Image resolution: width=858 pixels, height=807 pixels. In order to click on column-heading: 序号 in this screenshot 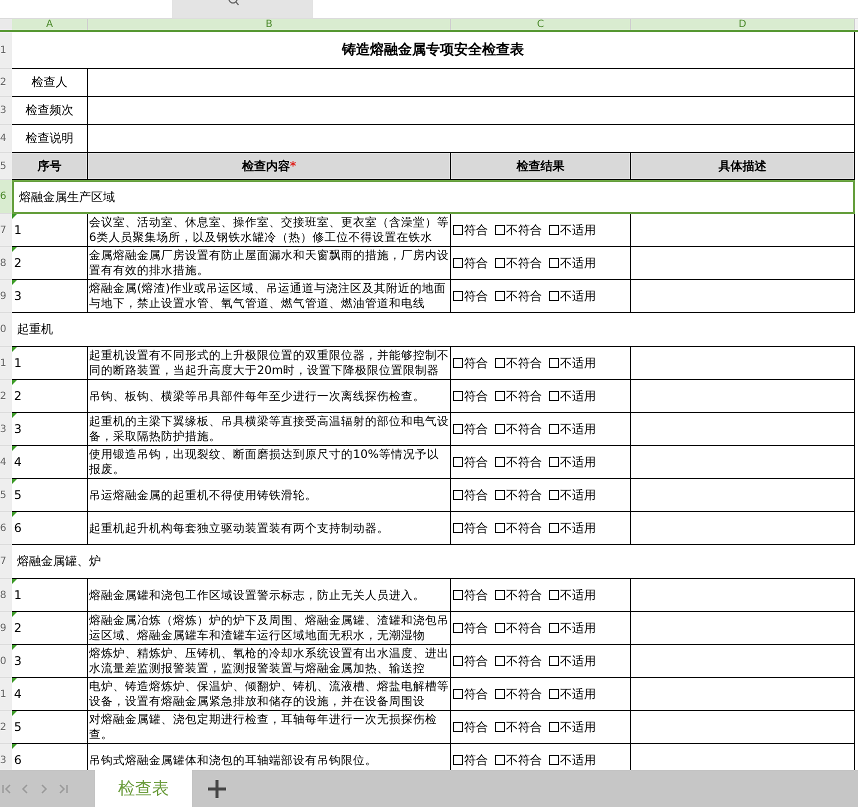, I will do `click(49, 166)`.